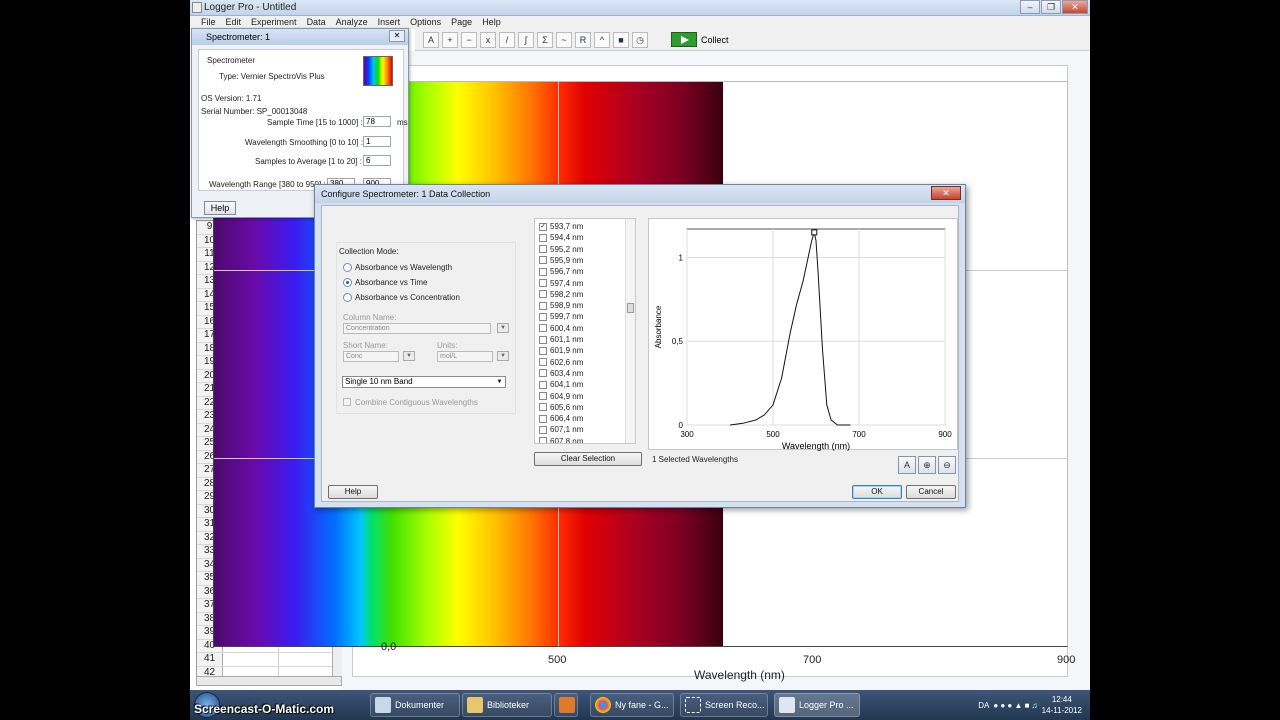 The width and height of the screenshot is (1280, 720). I want to click on zoom-in-icon: +, so click(450, 39).